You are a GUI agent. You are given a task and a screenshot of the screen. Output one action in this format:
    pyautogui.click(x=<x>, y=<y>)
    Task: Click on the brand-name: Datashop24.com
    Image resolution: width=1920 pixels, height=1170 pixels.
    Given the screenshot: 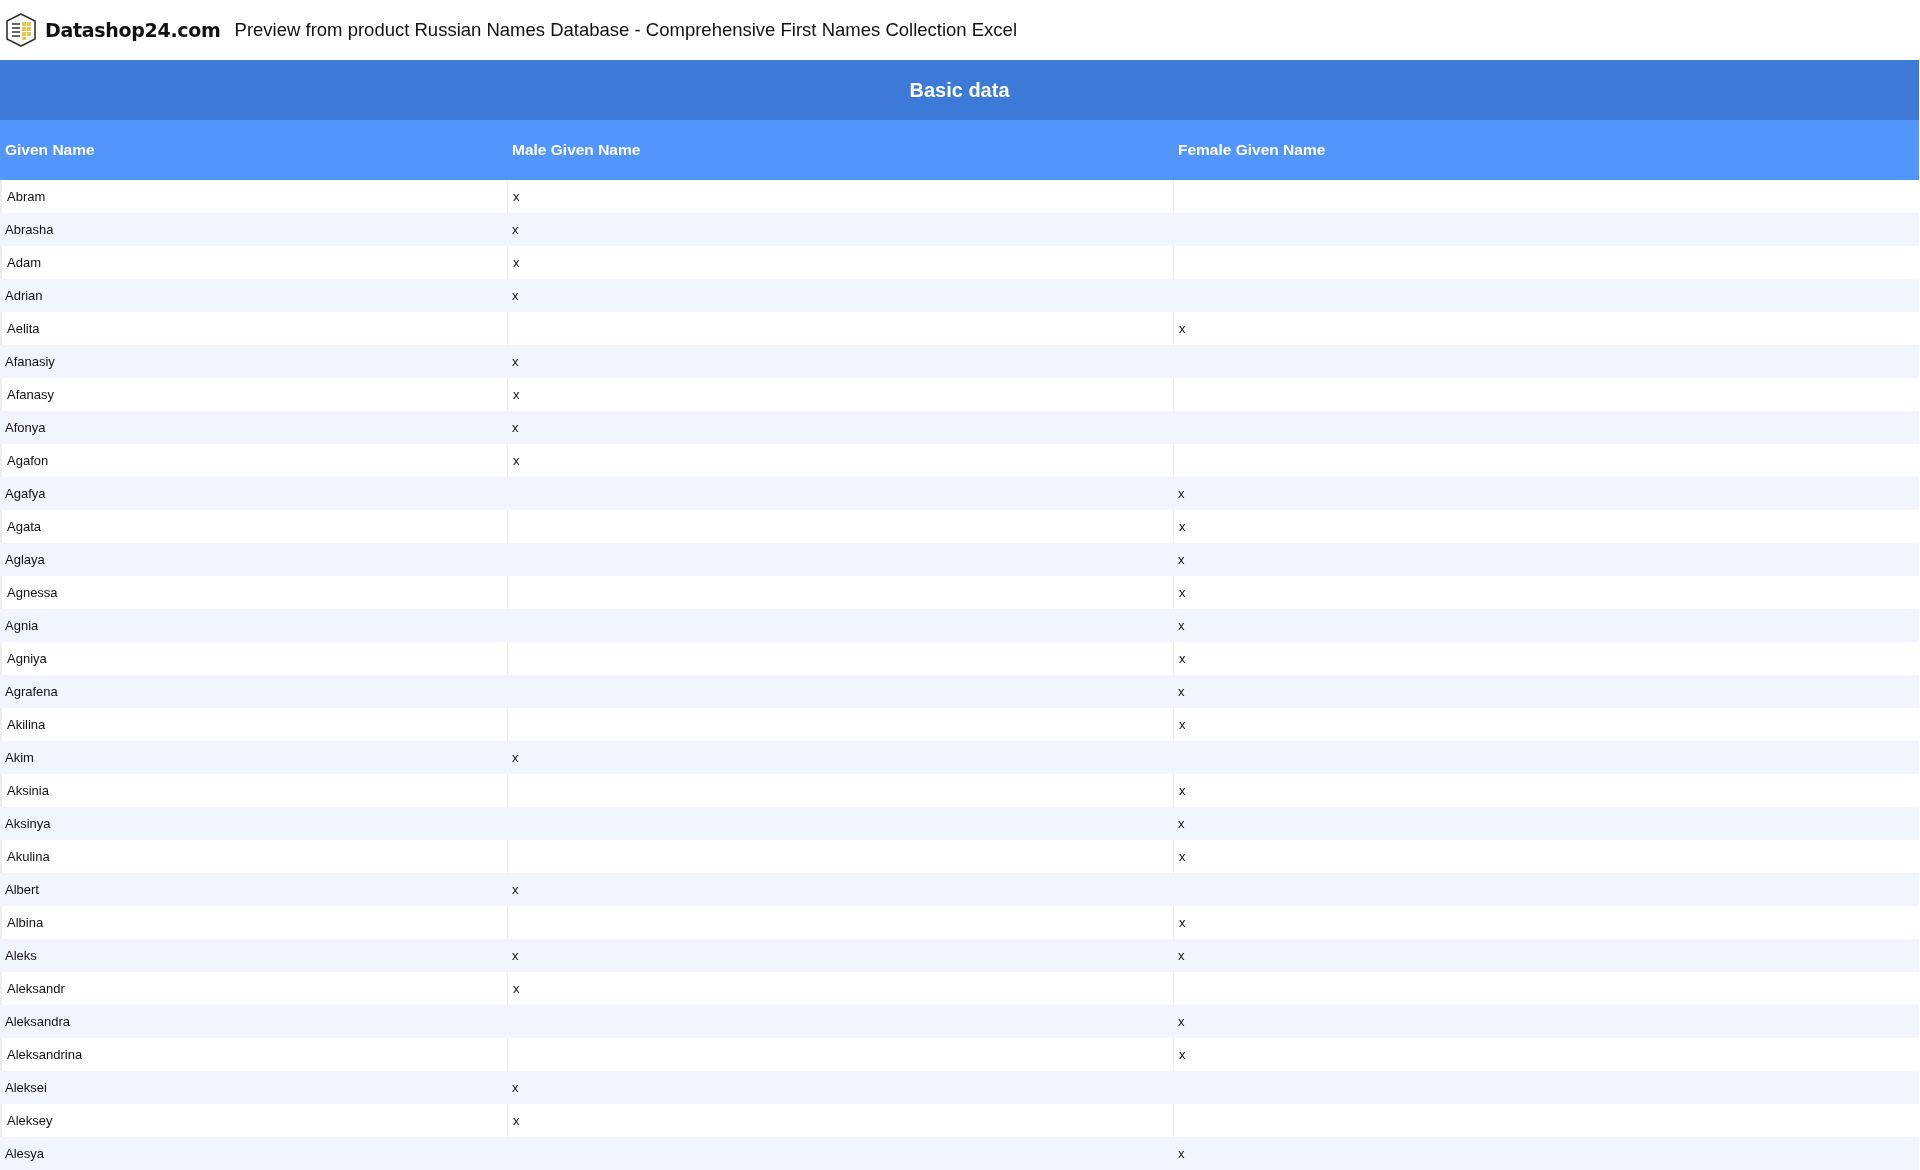 What is the action you would take?
    pyautogui.click(x=133, y=30)
    